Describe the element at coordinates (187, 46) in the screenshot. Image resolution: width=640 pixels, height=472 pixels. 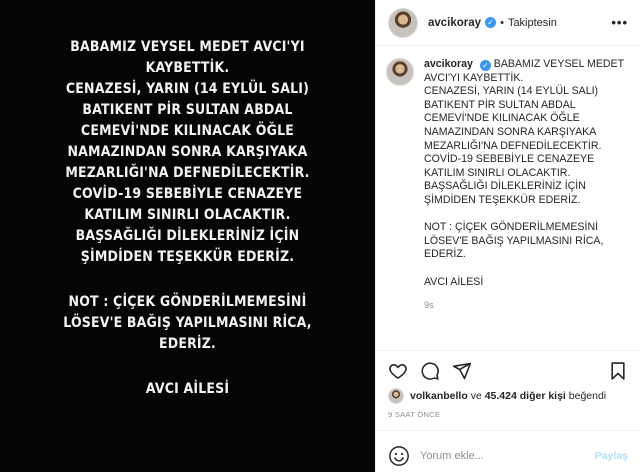
I see `image-text-line: BABAMIZ VEYSEL MEDET AVCI'YI` at that location.